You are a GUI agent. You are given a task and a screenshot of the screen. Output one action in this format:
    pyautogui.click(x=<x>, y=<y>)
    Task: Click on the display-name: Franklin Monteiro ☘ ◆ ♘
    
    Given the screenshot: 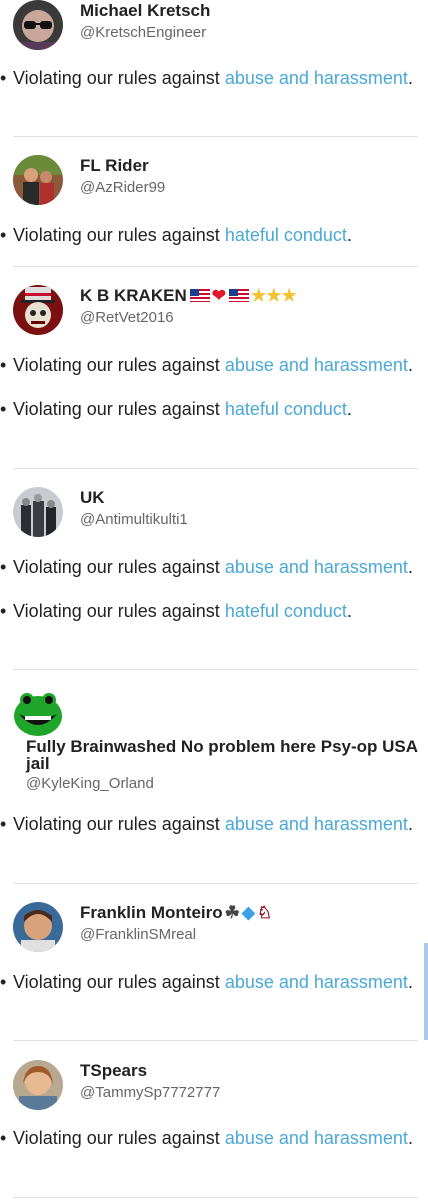 What is the action you would take?
    pyautogui.click(x=176, y=913)
    